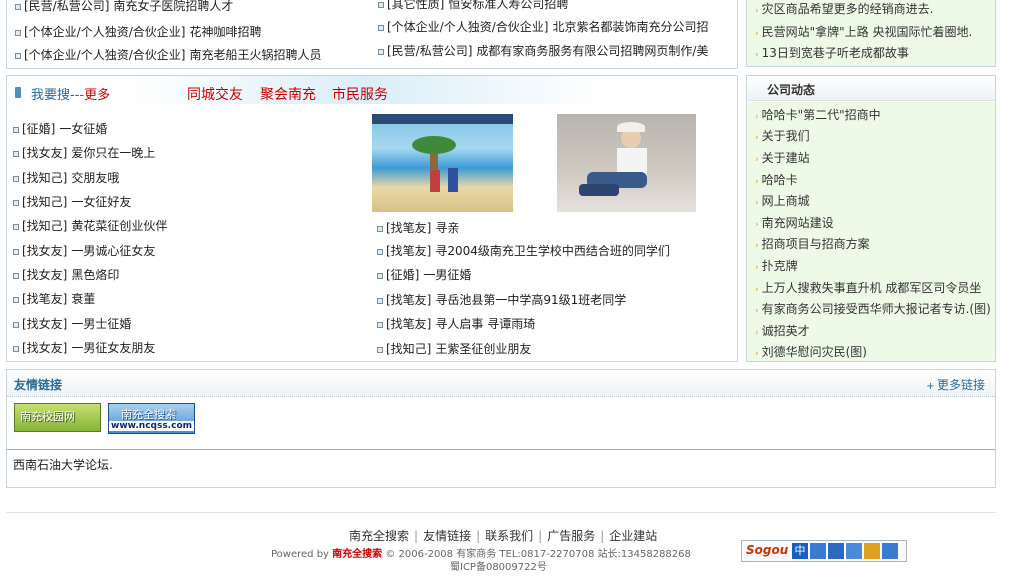  Describe the element at coordinates (66, 275) in the screenshot. I see `list-item: [找女友] 黑色烙印` at that location.